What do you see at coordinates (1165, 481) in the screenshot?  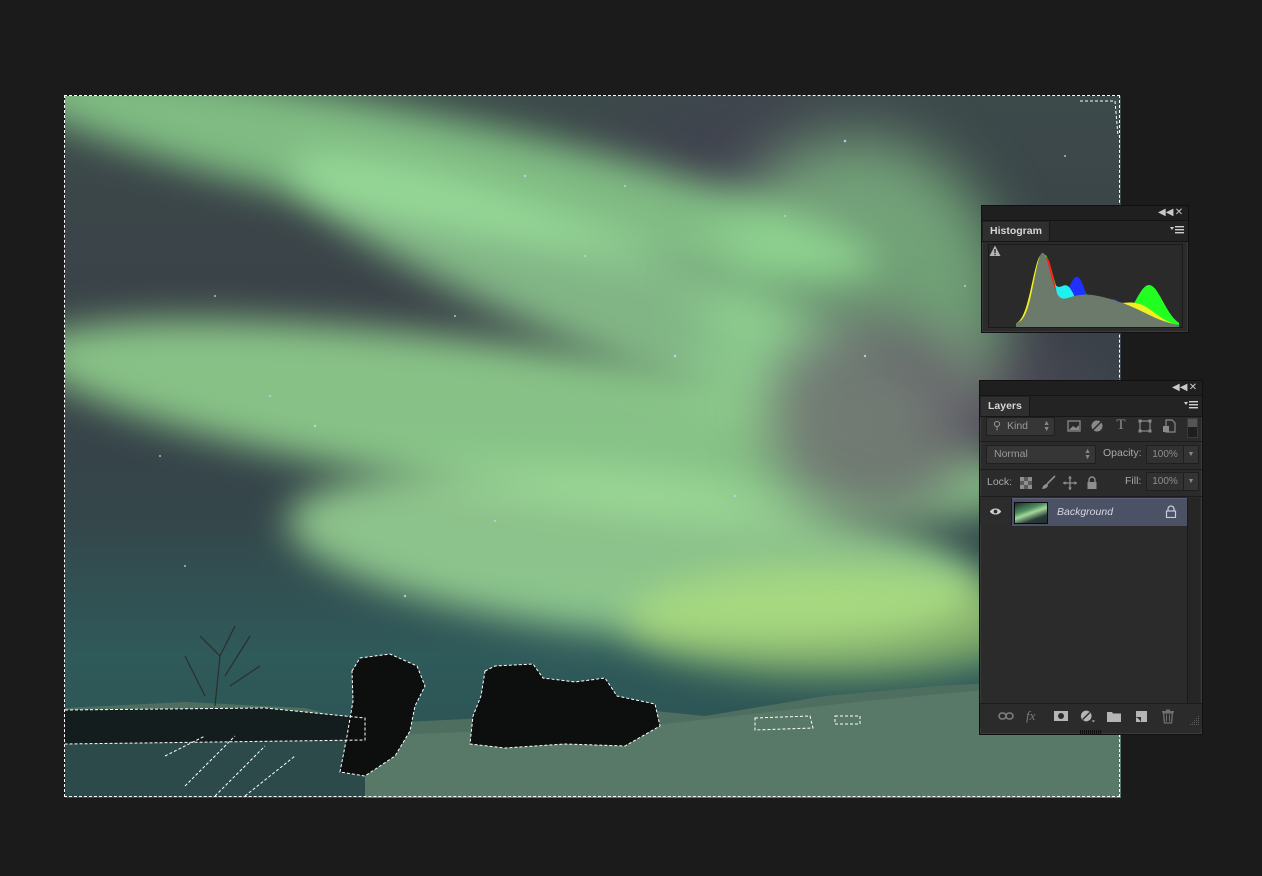 I see `fill-input: 100%` at bounding box center [1165, 481].